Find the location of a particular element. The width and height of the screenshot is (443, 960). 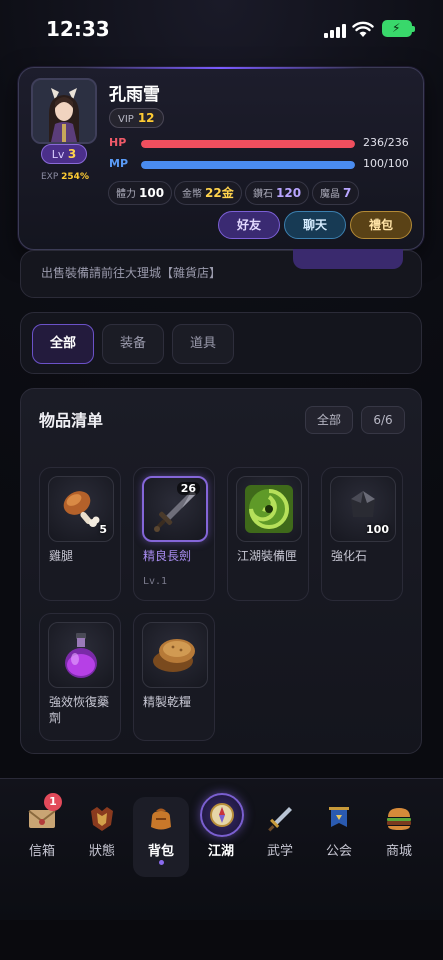

wifi-icon is located at coordinates (363, 29).